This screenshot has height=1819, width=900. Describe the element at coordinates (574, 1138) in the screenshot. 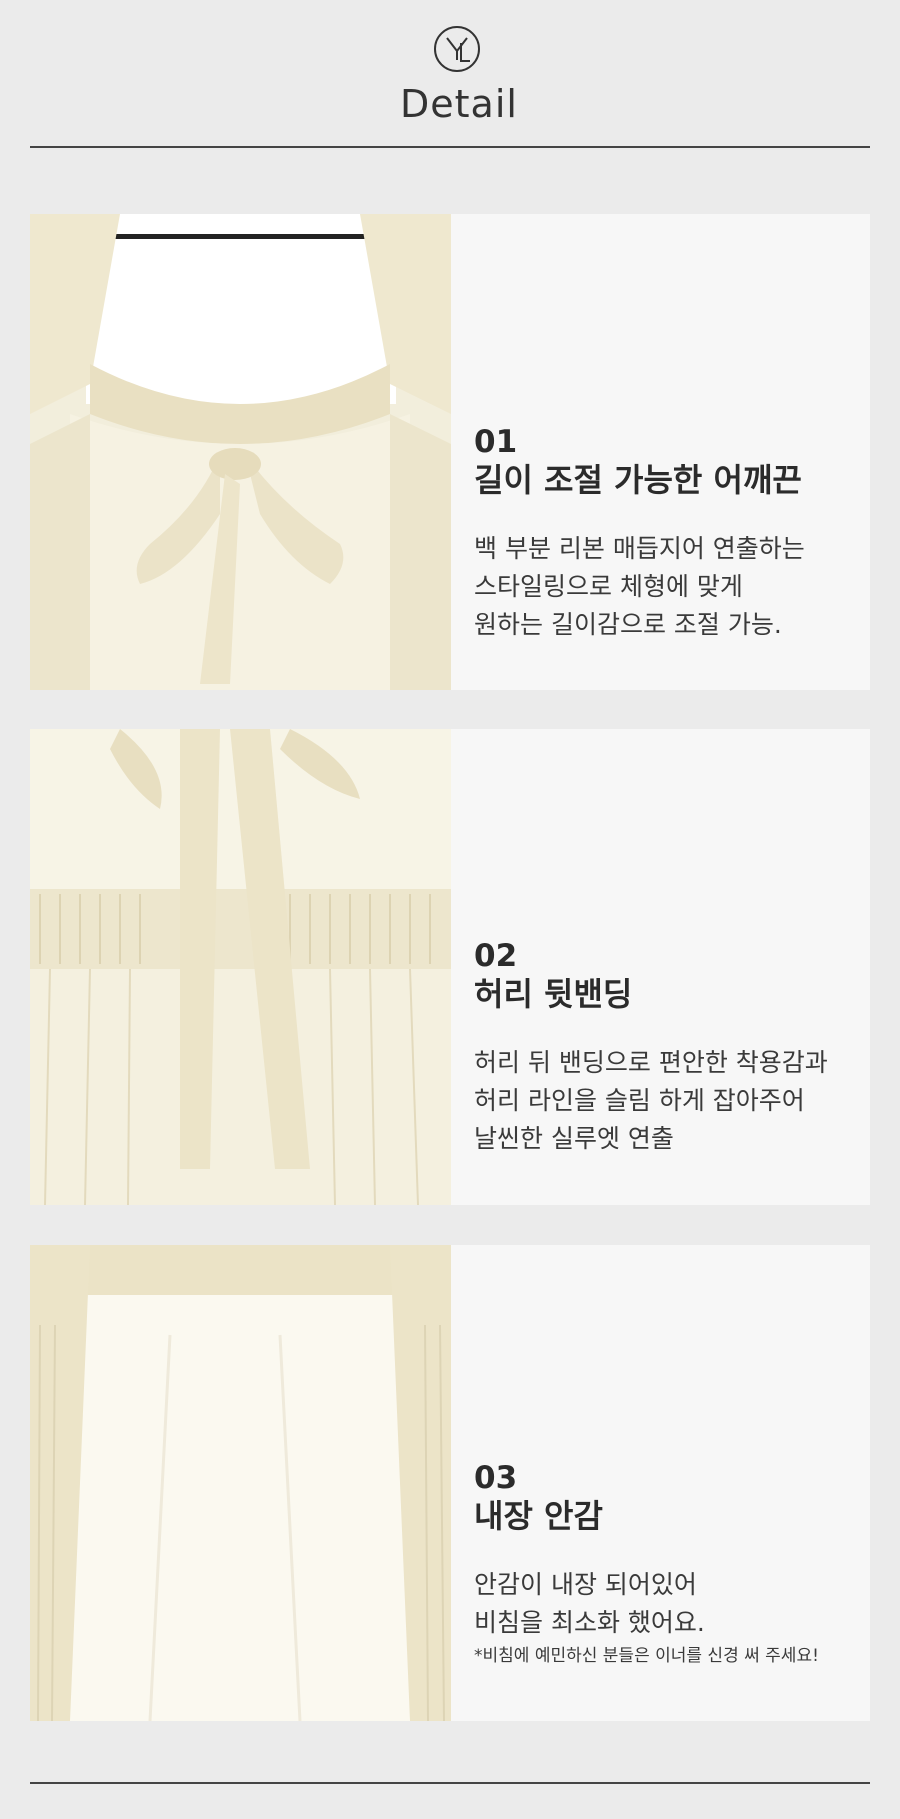

I see `description-line: 날씬한 실루엣 연출` at that location.